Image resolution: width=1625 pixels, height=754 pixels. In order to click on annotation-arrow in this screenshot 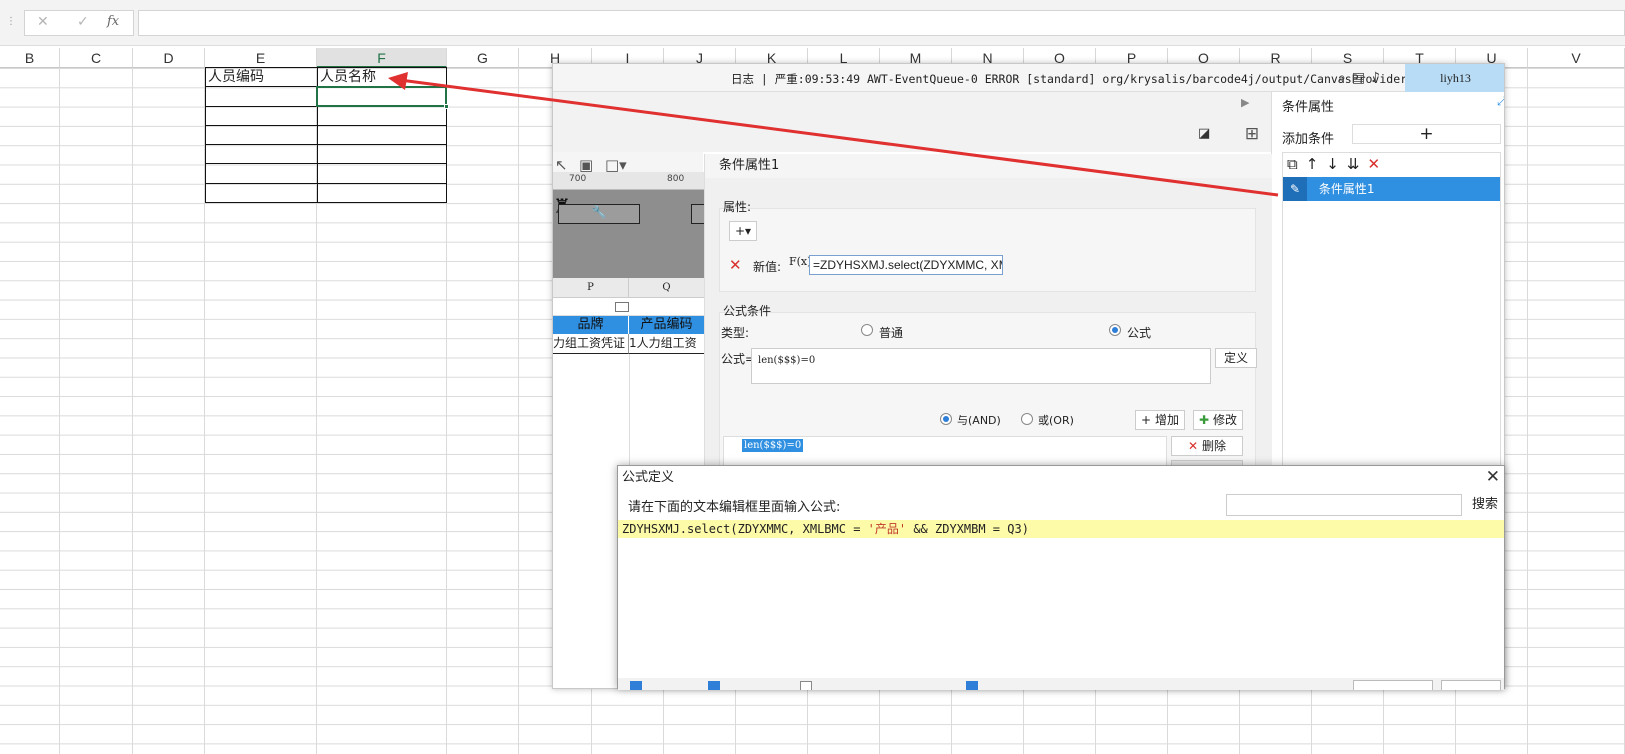, I will do `click(833, 134)`.